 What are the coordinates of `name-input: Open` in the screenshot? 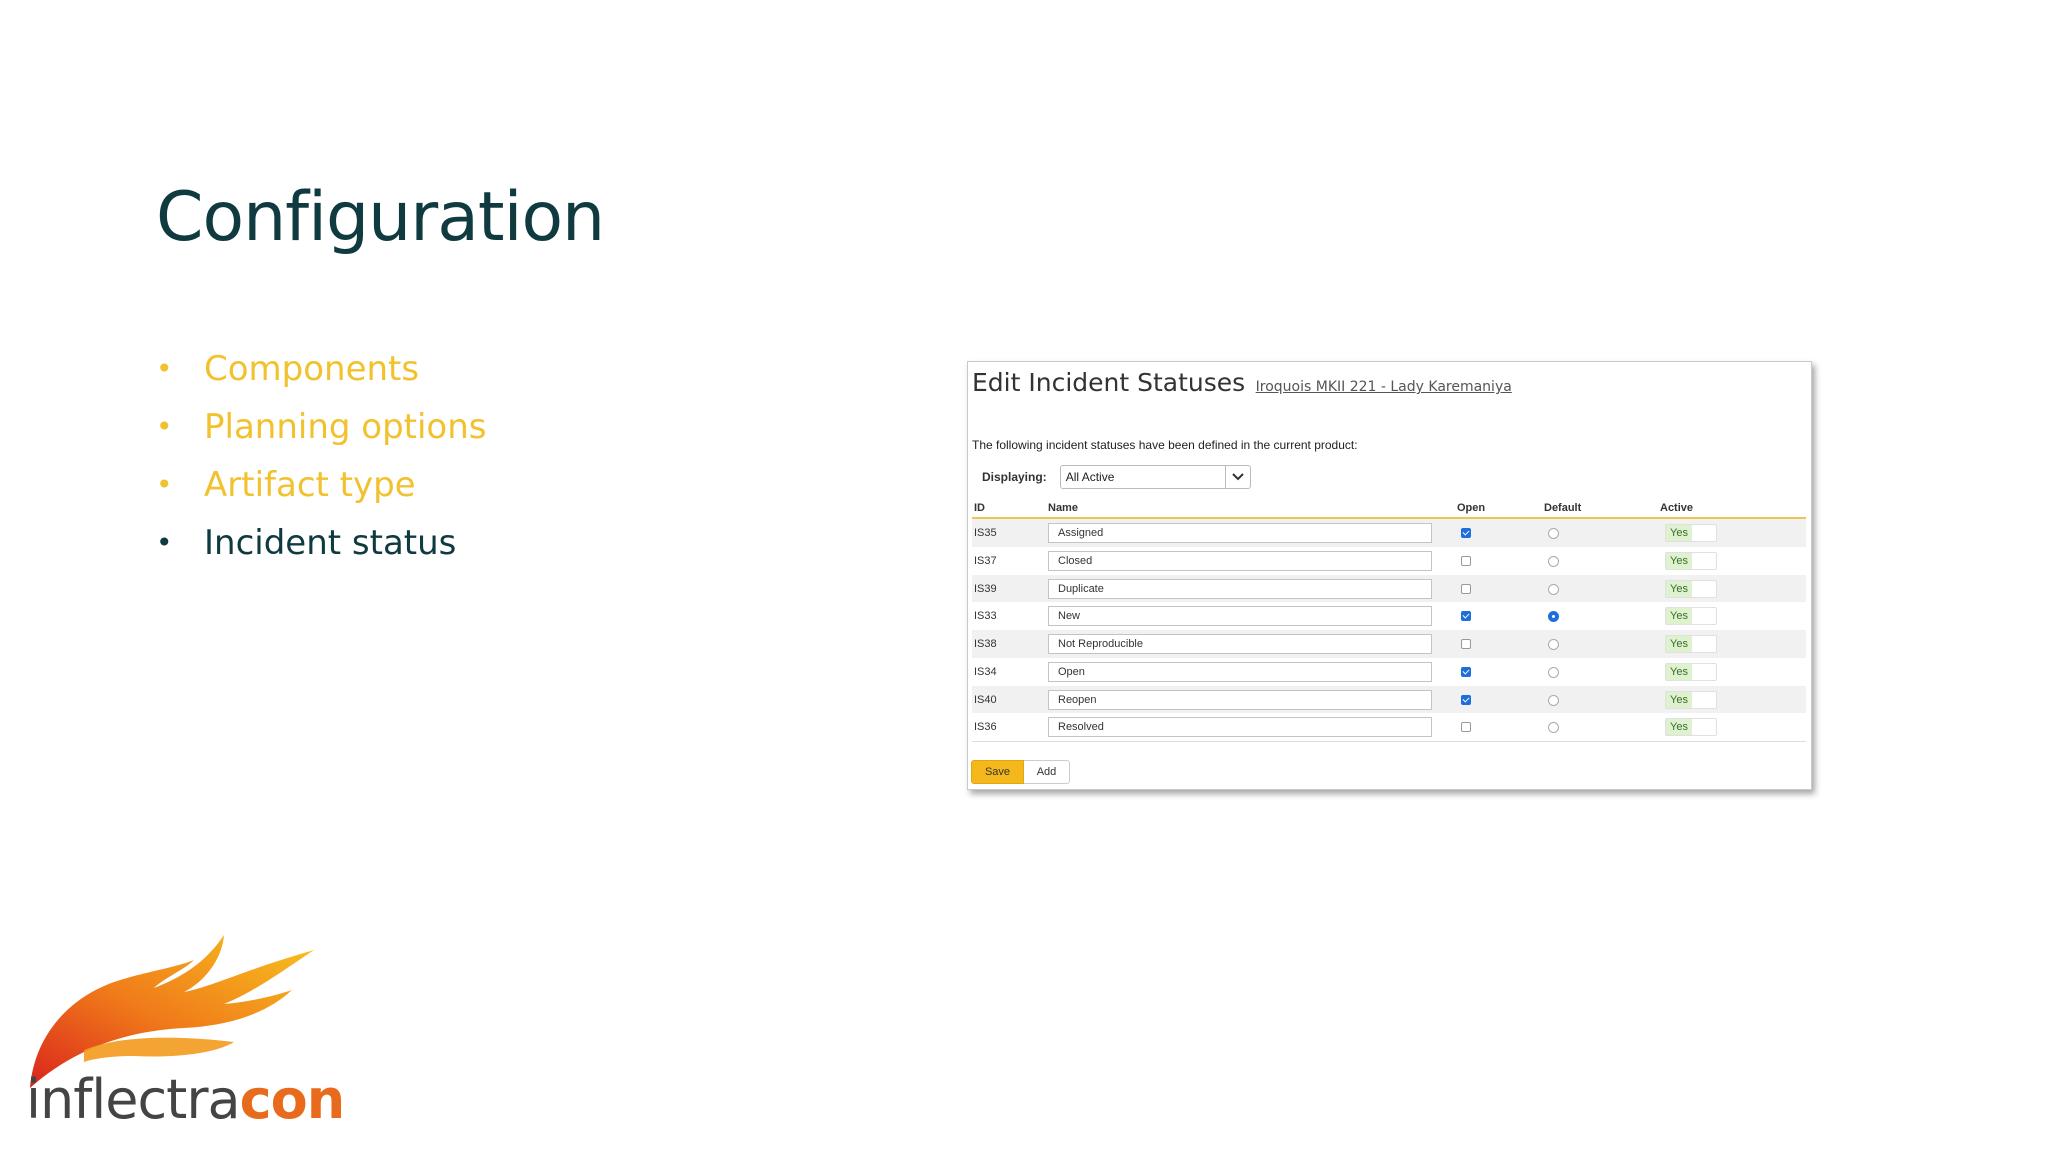 It's located at (1240, 671).